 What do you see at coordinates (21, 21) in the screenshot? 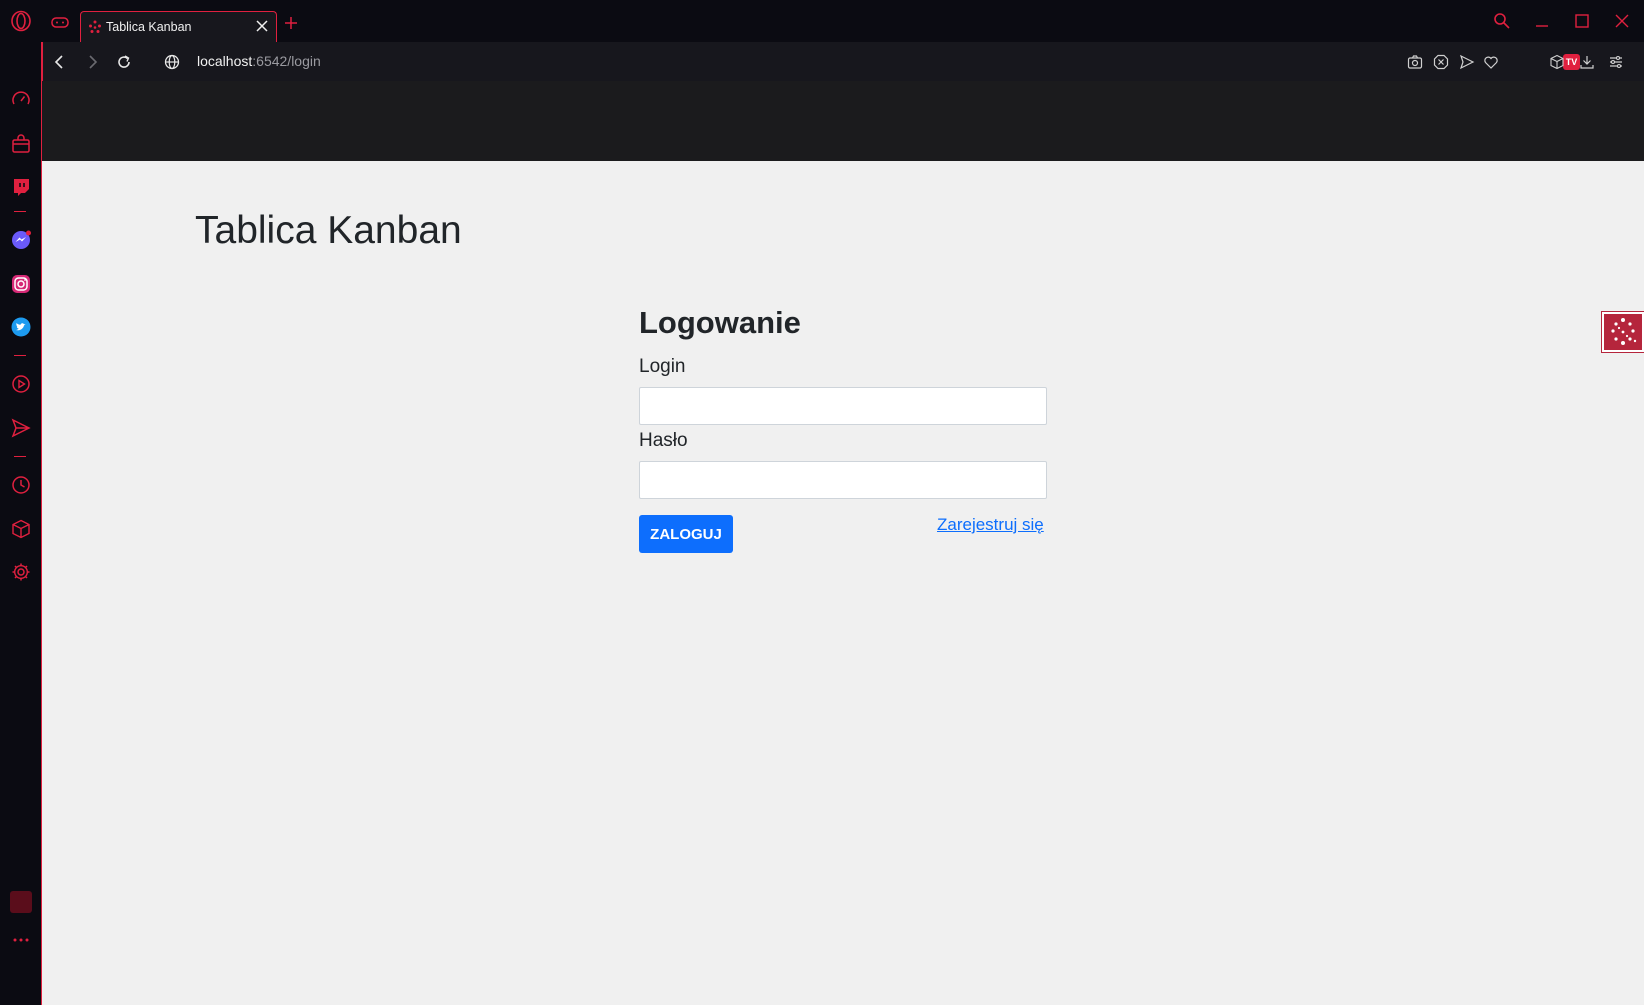
I see `opera-menu-icon` at bounding box center [21, 21].